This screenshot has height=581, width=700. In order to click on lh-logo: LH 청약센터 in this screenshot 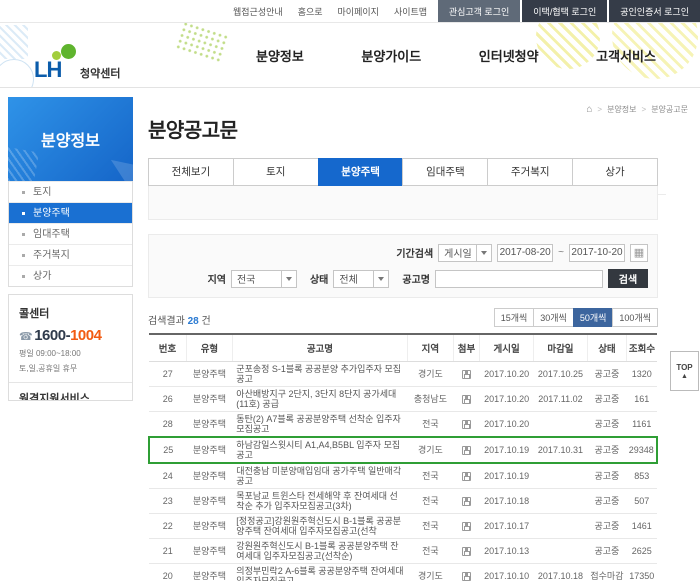, I will do `click(94, 63)`.